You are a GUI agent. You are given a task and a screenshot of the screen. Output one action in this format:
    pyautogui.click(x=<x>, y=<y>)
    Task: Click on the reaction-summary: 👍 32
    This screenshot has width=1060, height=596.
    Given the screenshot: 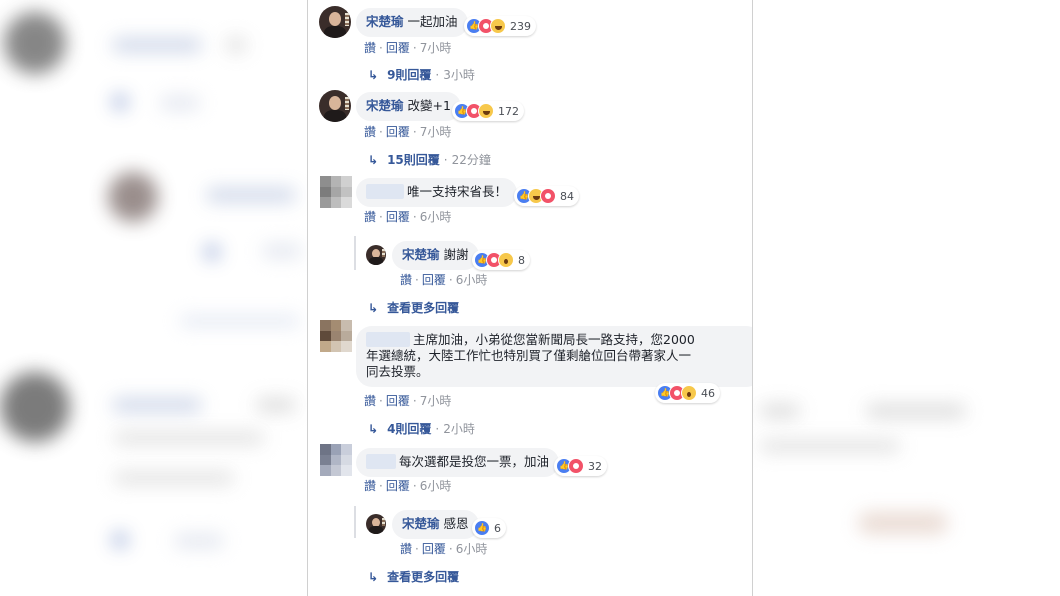 What is the action you would take?
    pyautogui.click(x=580, y=466)
    